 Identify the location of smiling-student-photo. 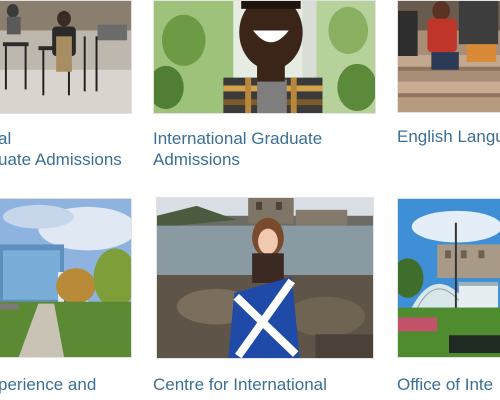
(264, 57).